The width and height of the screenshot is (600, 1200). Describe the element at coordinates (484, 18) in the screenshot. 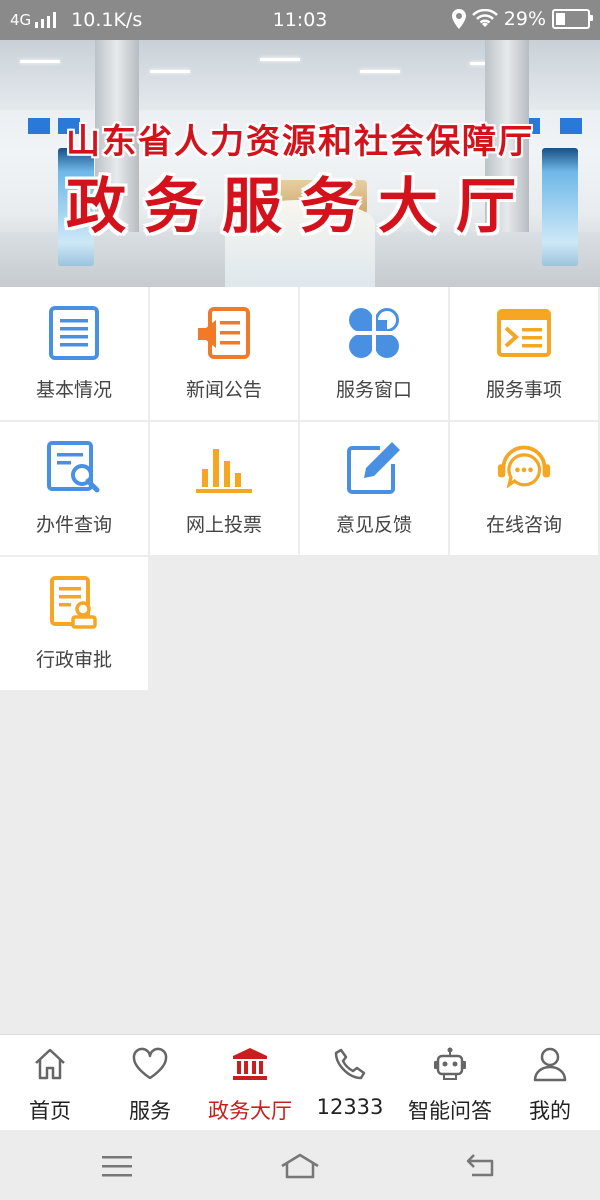

I see `wifi-icon` at that location.